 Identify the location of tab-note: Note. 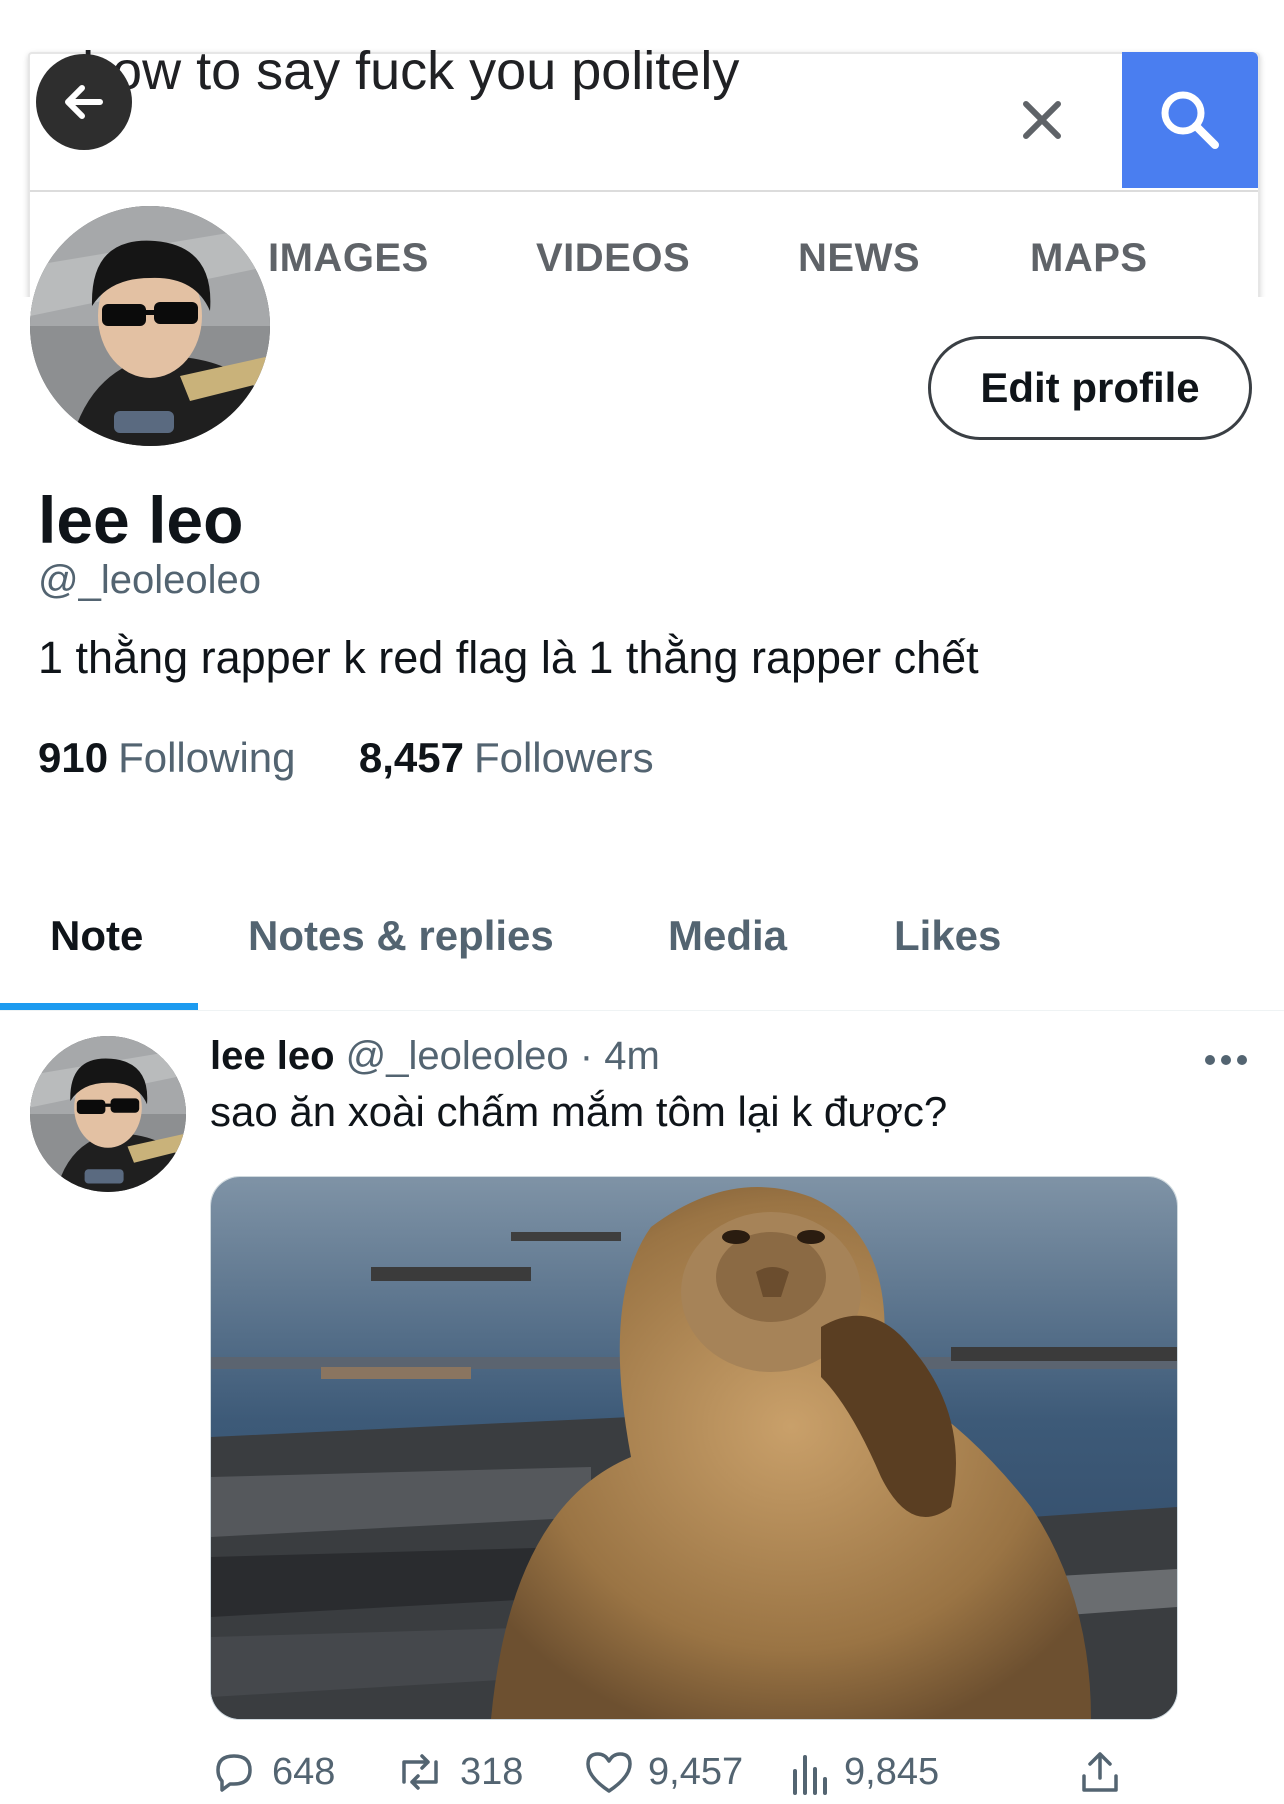
(96, 936).